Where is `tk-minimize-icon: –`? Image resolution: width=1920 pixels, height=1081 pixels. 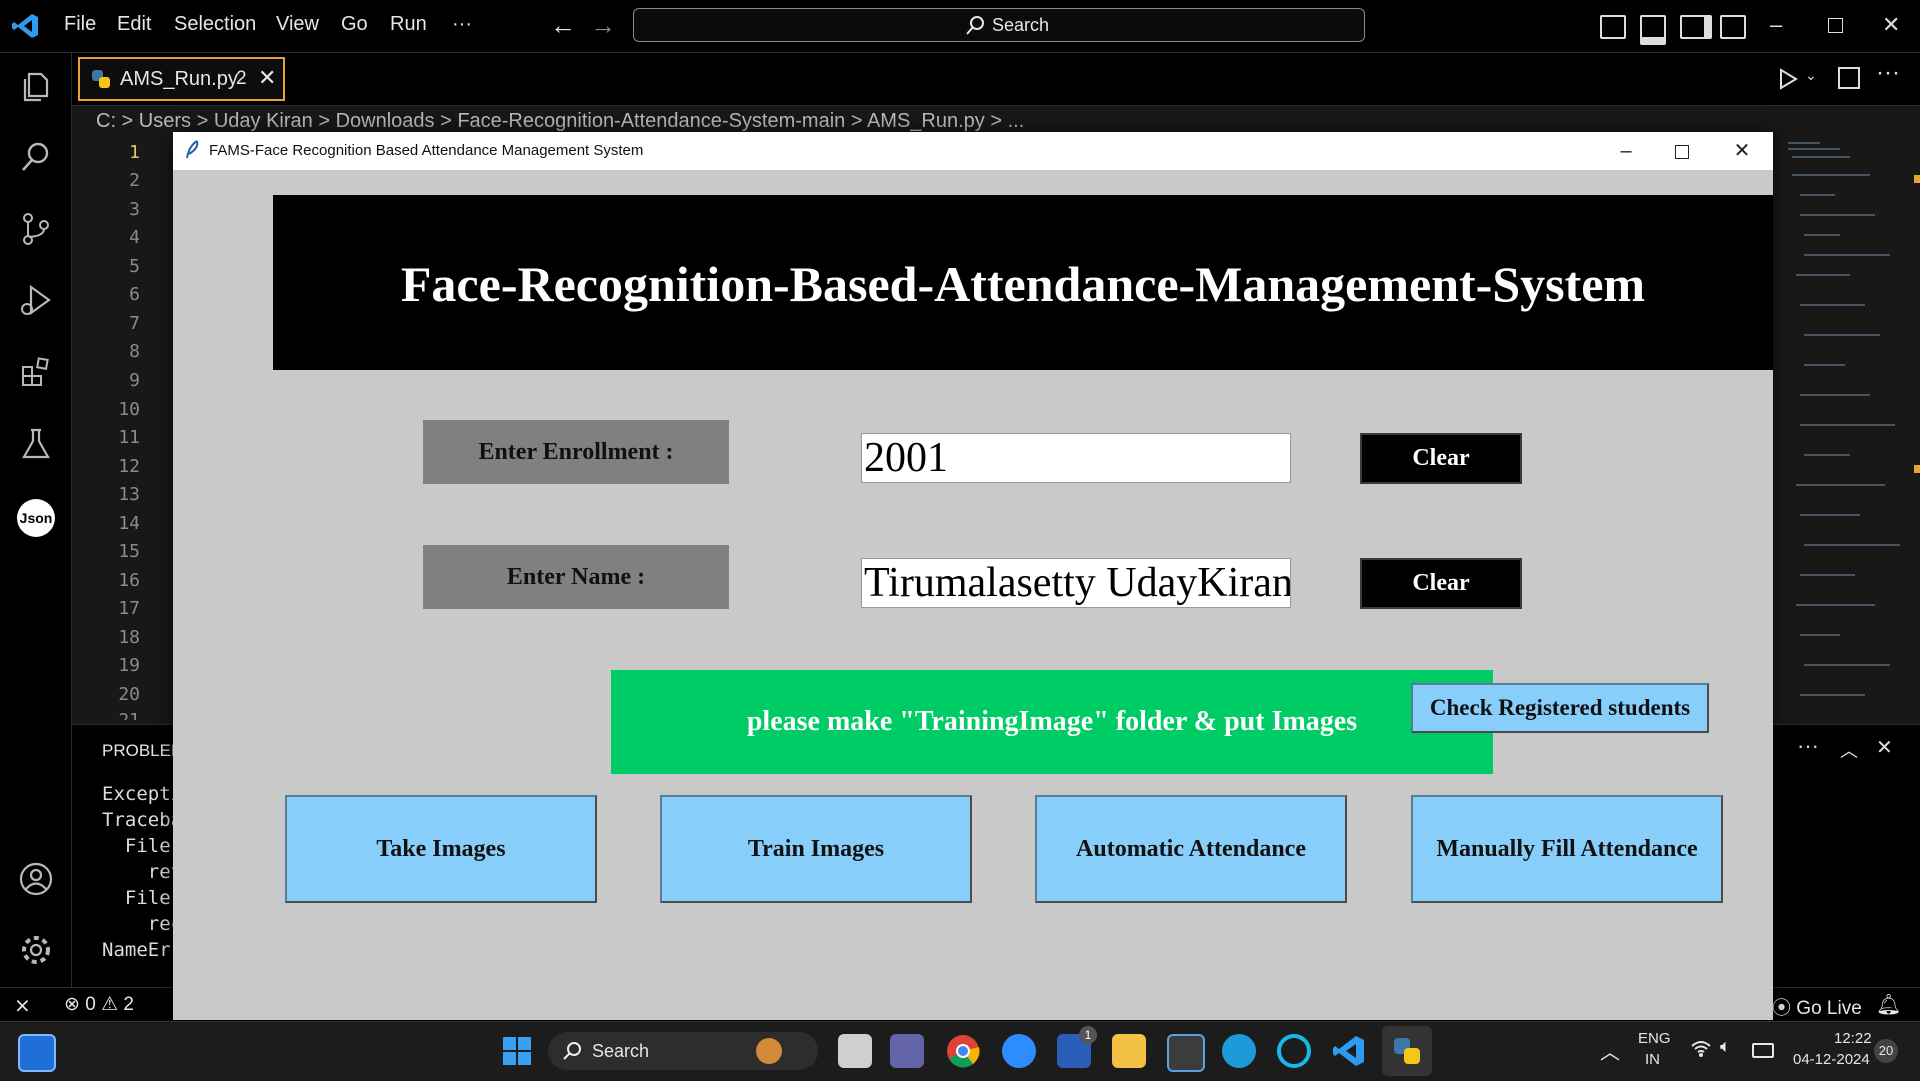
tk-minimize-icon: – is located at coordinates (1626, 151).